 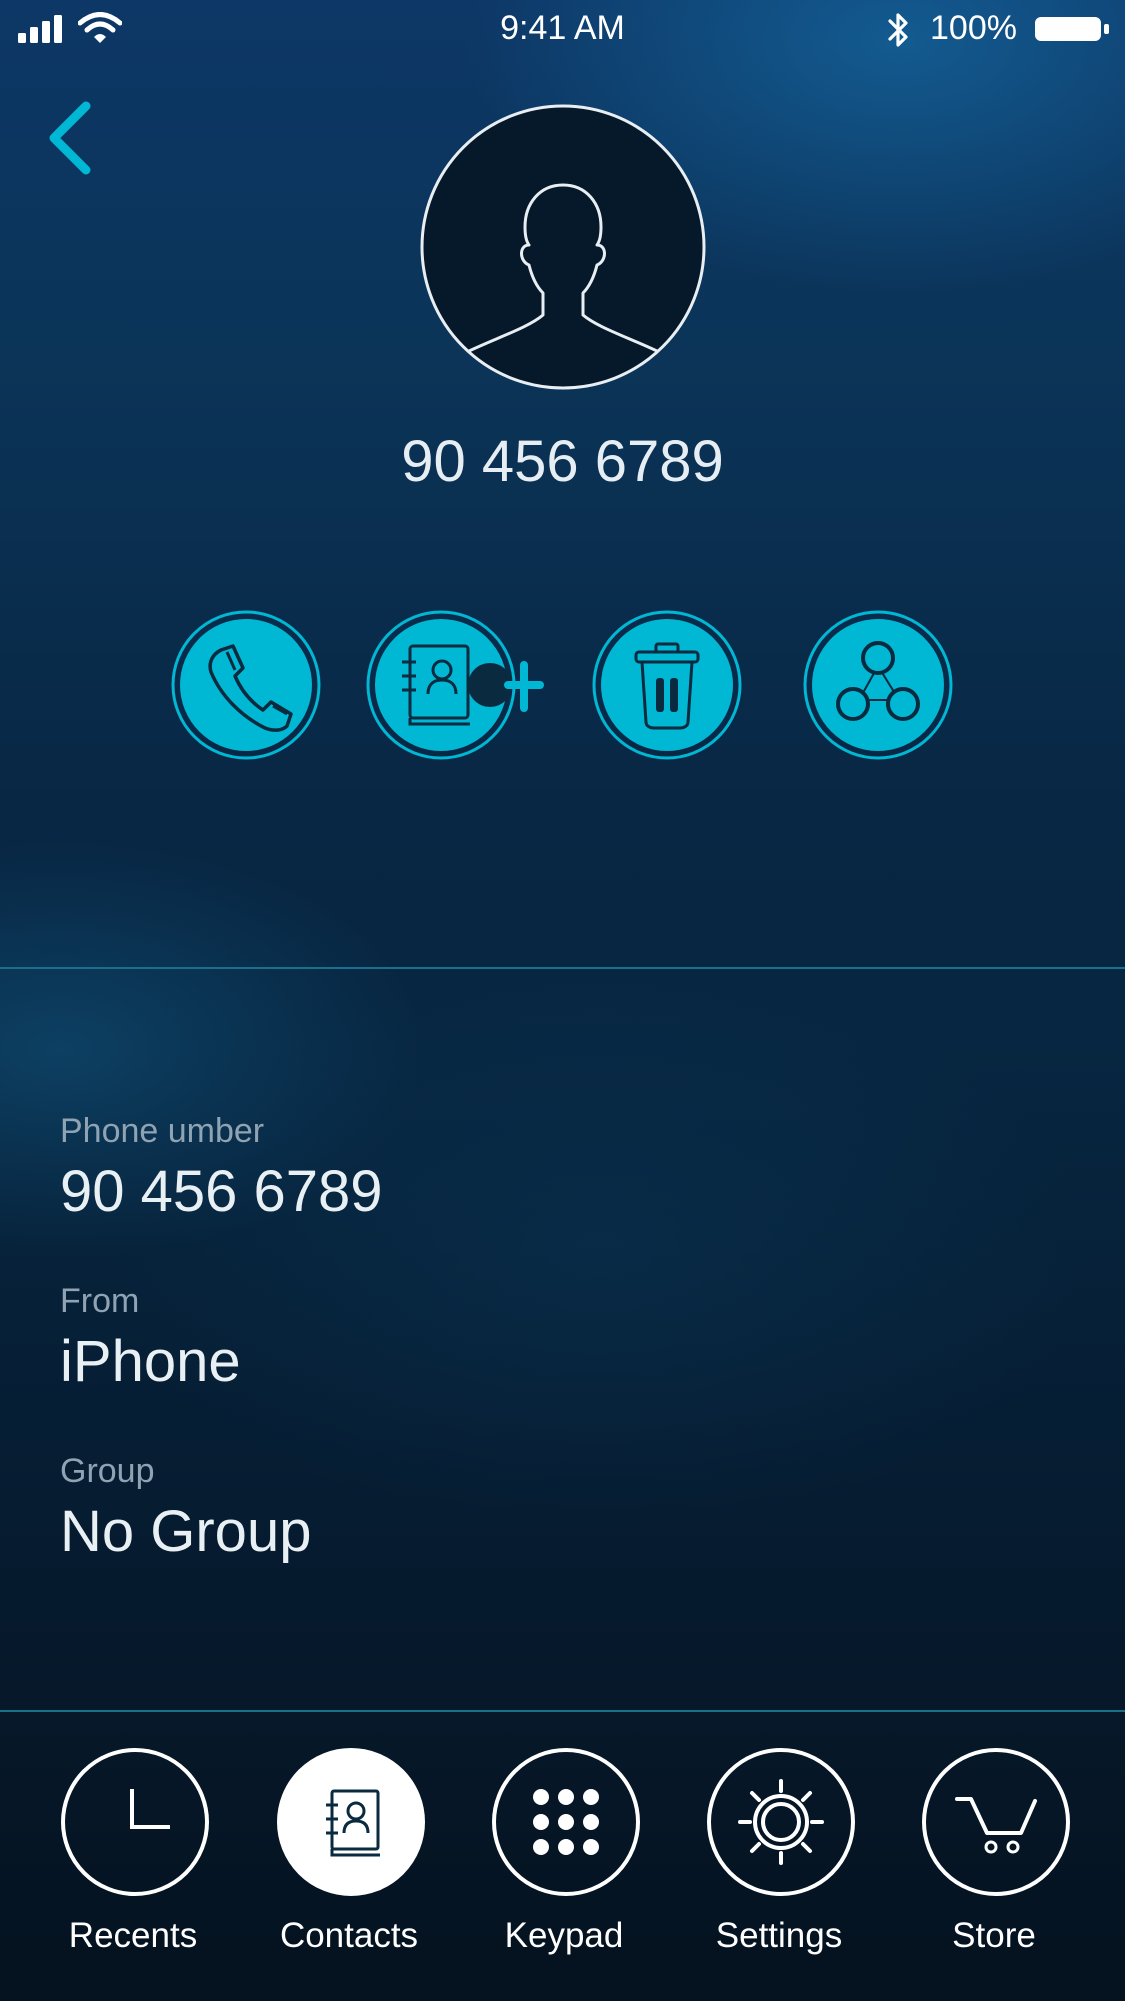 What do you see at coordinates (455, 685) in the screenshot?
I see `add-contact-icon` at bounding box center [455, 685].